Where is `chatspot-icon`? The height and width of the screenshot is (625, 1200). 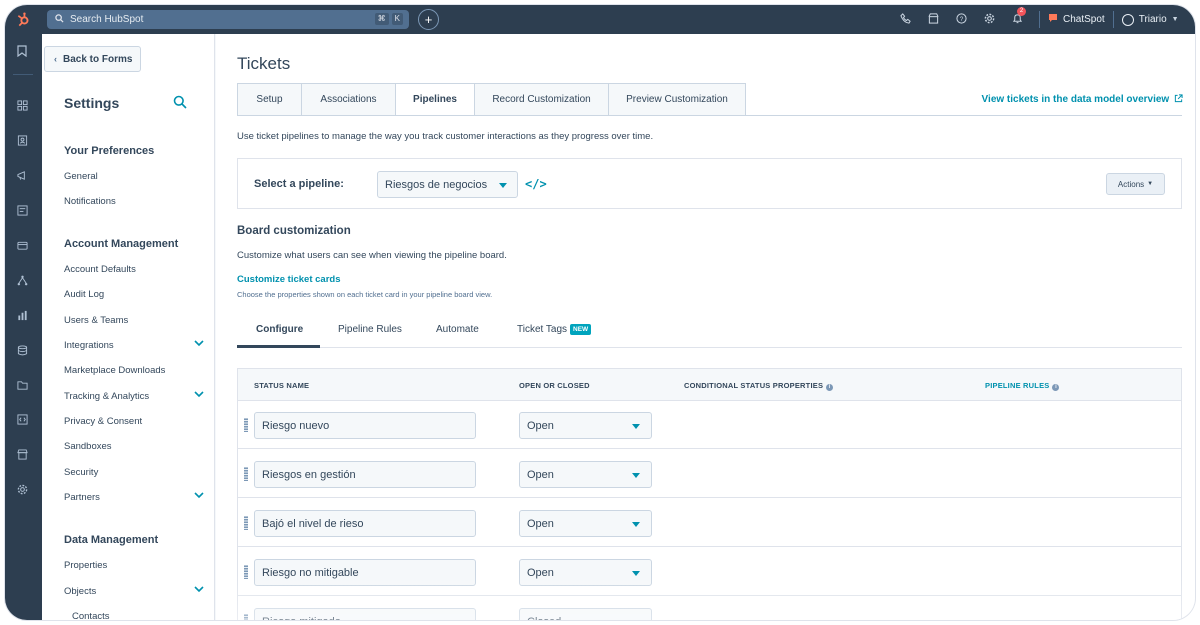
chatspot-icon is located at coordinates (1053, 19).